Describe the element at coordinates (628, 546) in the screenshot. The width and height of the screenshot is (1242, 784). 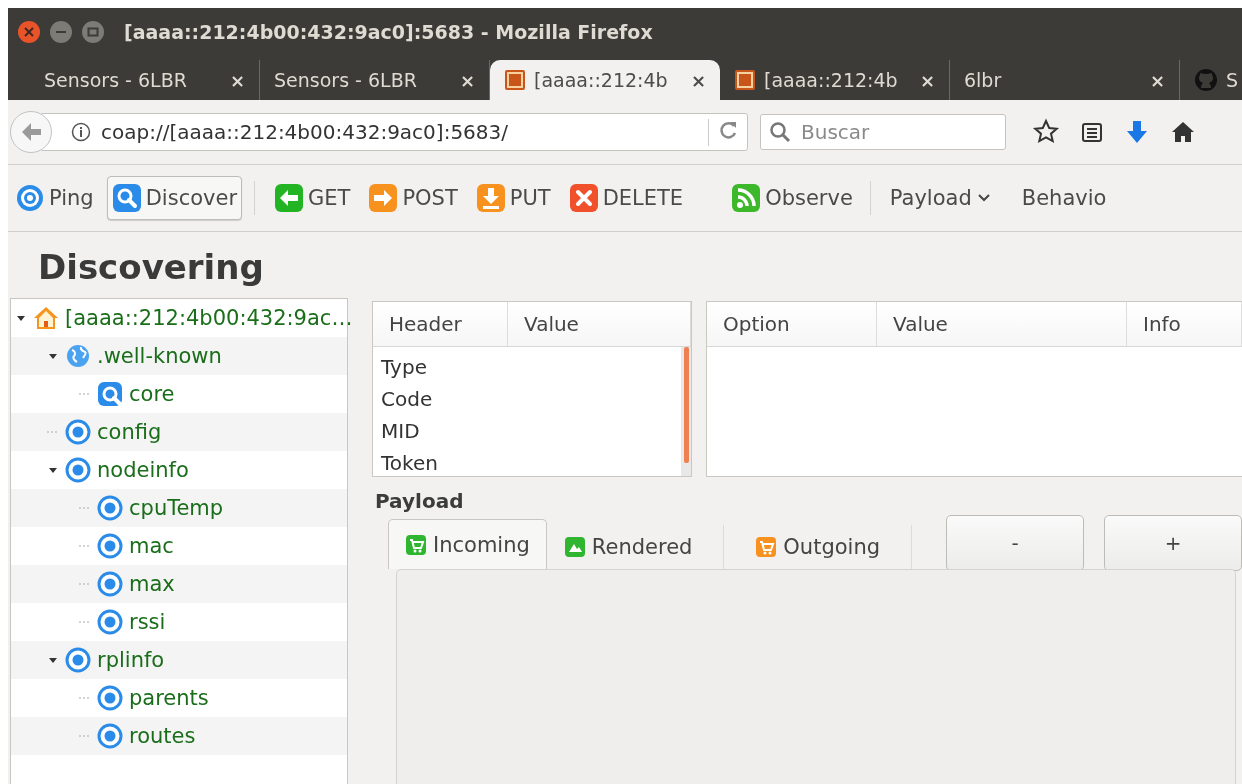
I see `payload-tab: Rendered` at that location.